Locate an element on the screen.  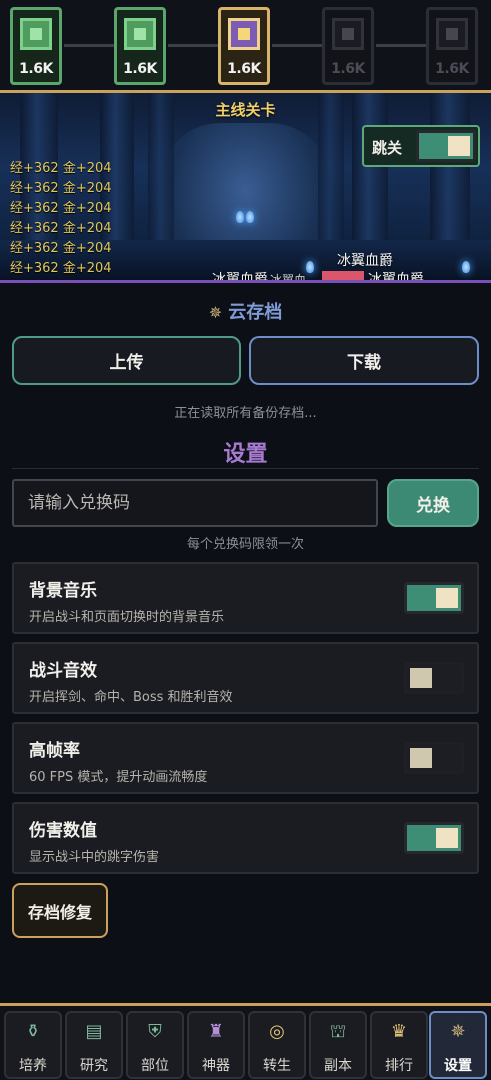
stage-node-5: 1.6K is located at coordinates (452, 46).